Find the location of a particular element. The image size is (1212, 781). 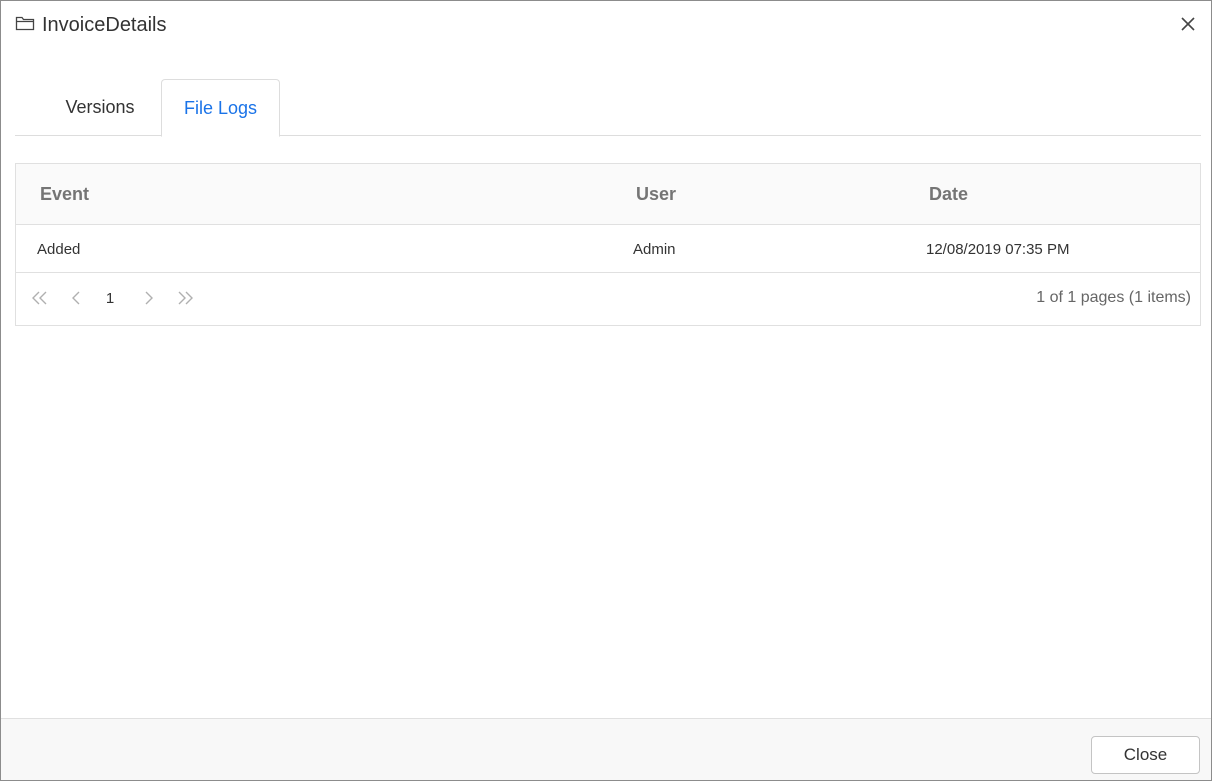

pager: 1 1 of 1 pages (1 items) is located at coordinates (608, 299).